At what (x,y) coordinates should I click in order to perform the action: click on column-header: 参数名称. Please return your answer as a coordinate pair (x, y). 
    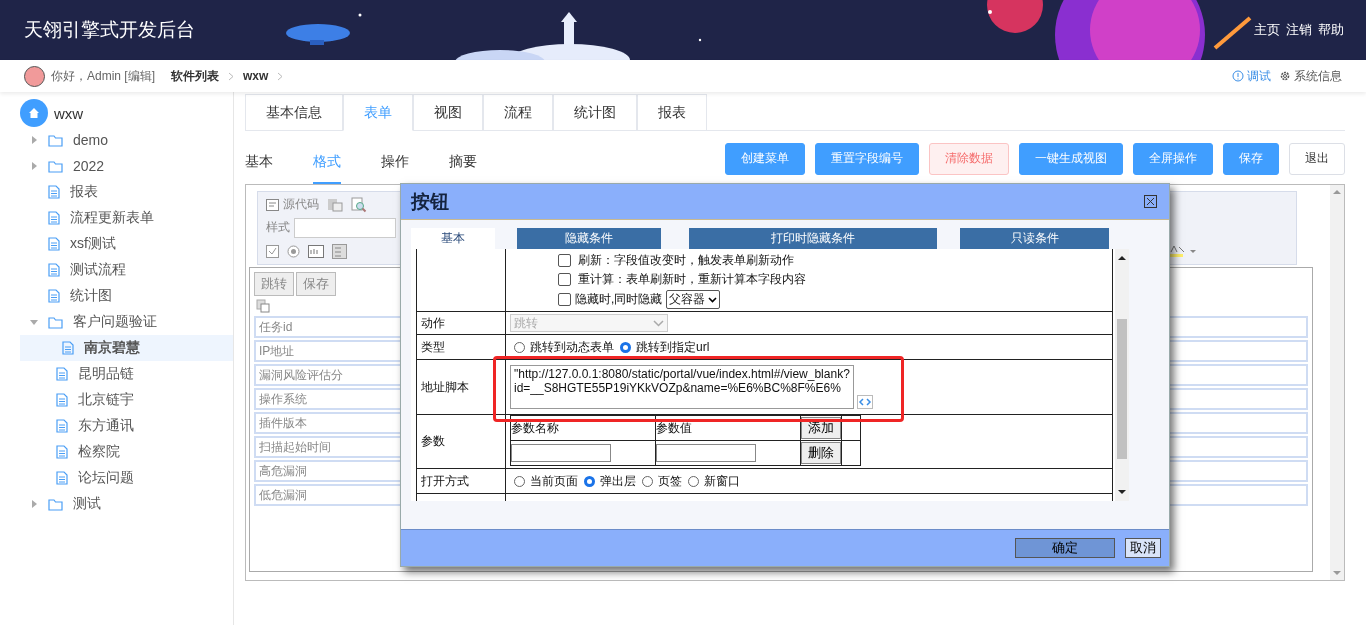
    Looking at the image, I should click on (535, 427).